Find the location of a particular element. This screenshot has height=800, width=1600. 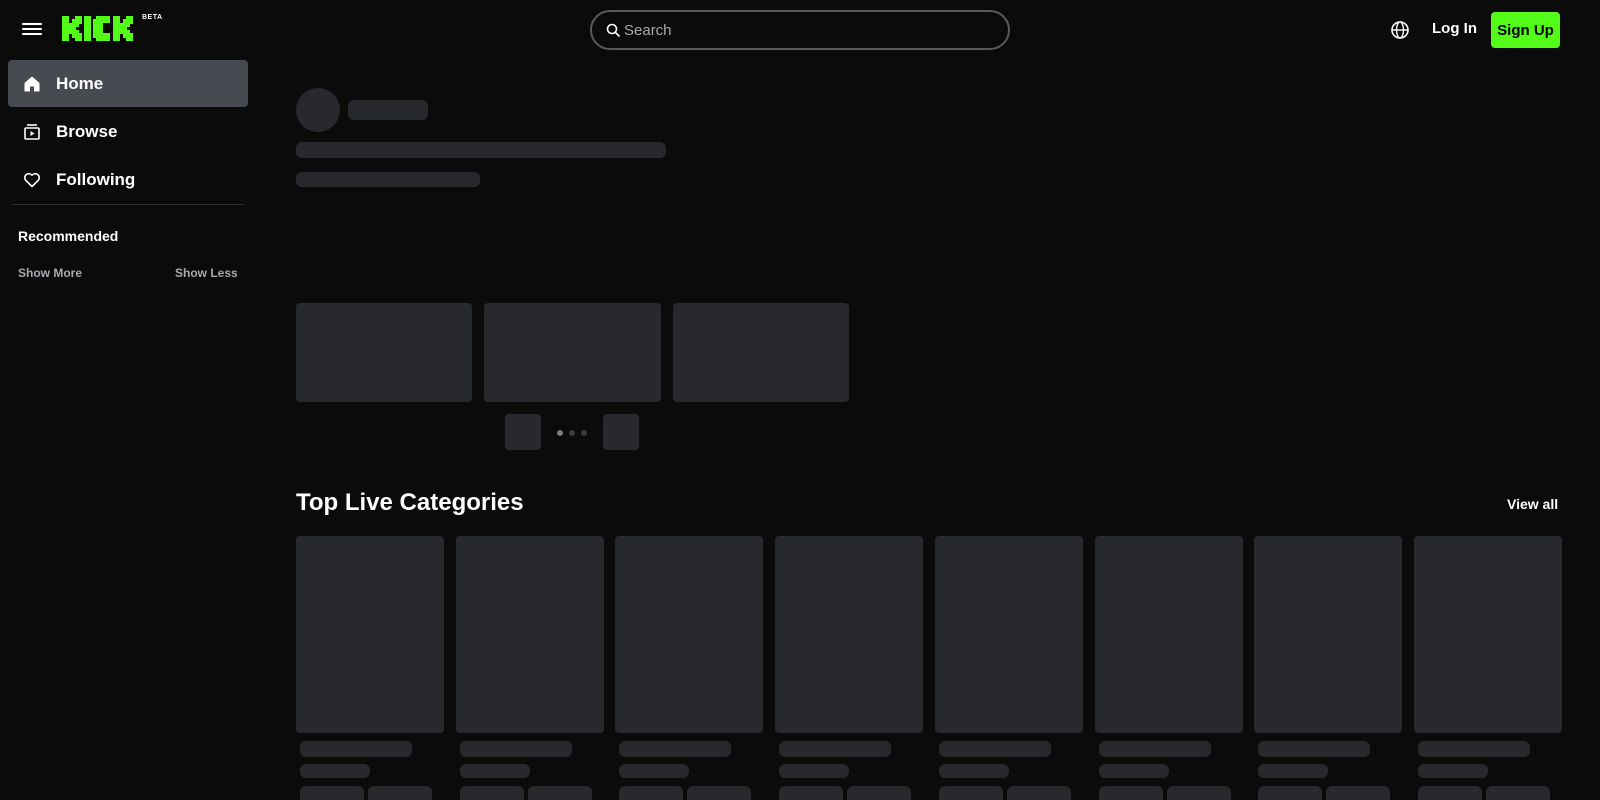

show-less-button: Show Less is located at coordinates (206, 273).